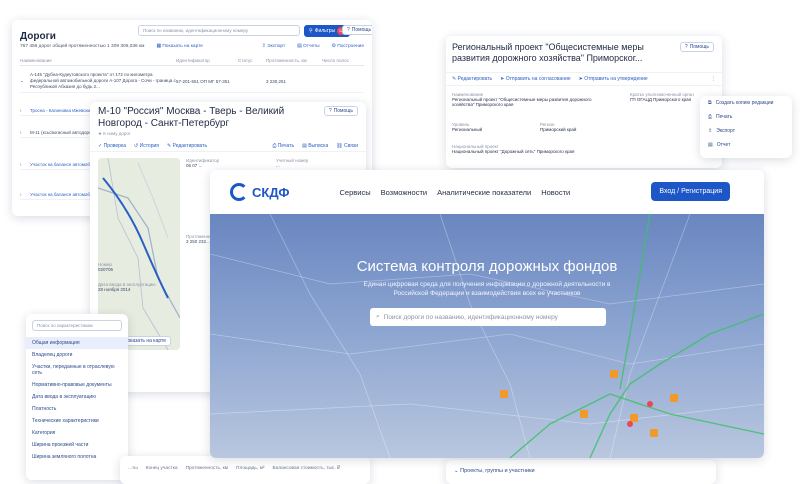 Image resolution: width=800 pixels, height=484 pixels. I want to click on col-header: Протяженность, км, so click(207, 468).